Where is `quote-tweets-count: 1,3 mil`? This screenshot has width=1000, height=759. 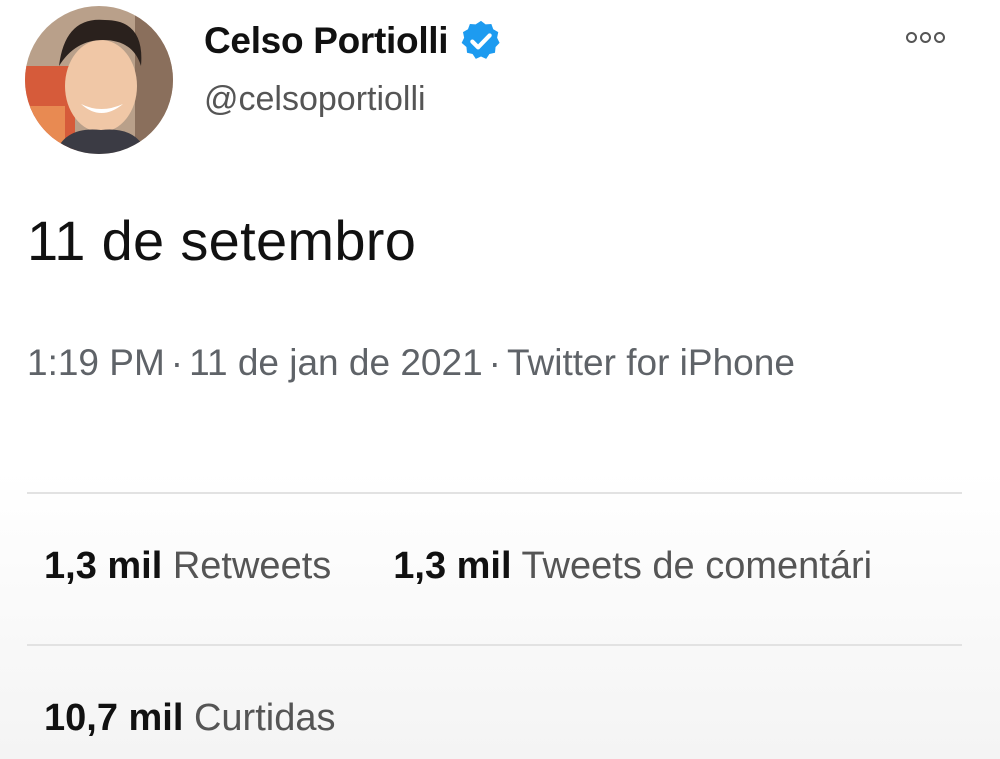
quote-tweets-count: 1,3 mil is located at coordinates (452, 566).